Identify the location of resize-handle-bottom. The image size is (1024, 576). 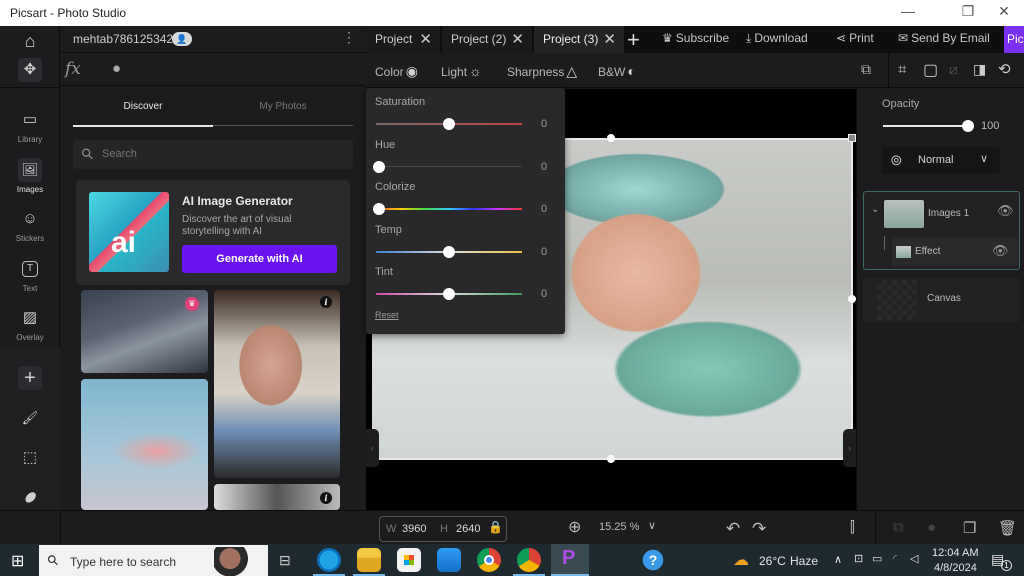
(611, 459).